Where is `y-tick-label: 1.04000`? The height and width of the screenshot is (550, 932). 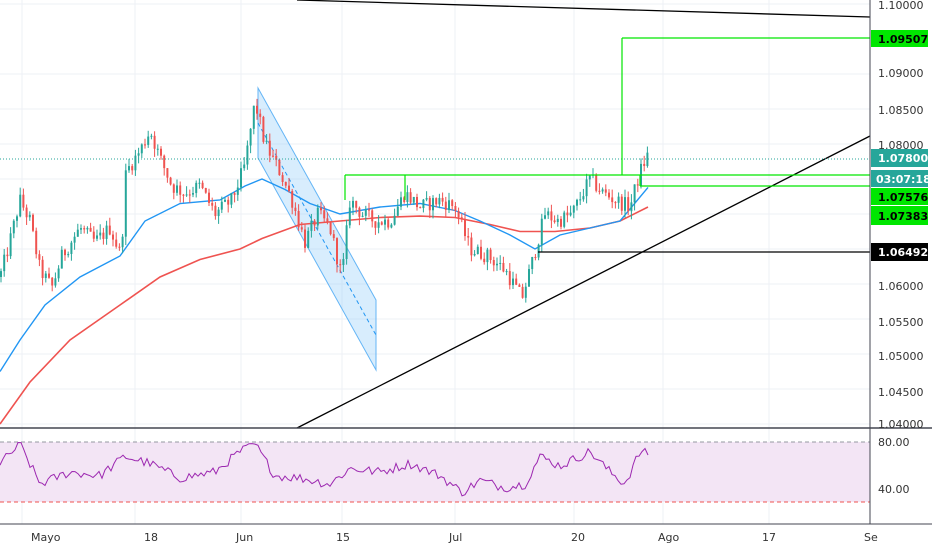
y-tick-label: 1.04000 is located at coordinates (901, 424).